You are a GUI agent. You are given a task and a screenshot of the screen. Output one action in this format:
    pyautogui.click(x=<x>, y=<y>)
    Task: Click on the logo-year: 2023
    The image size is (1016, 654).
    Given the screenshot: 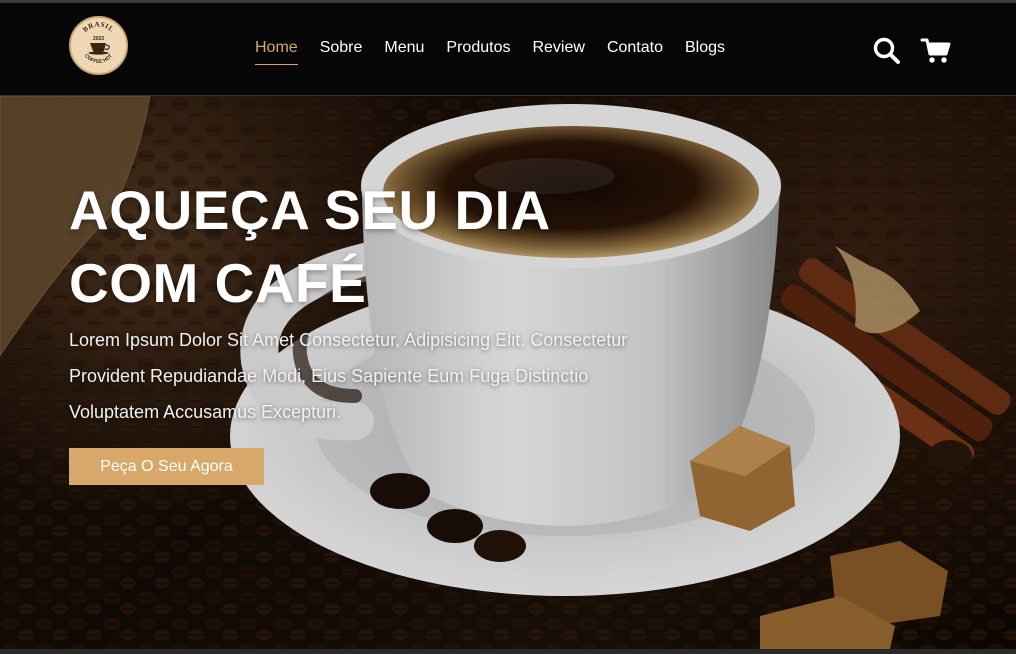 What is the action you would take?
    pyautogui.click(x=98, y=39)
    